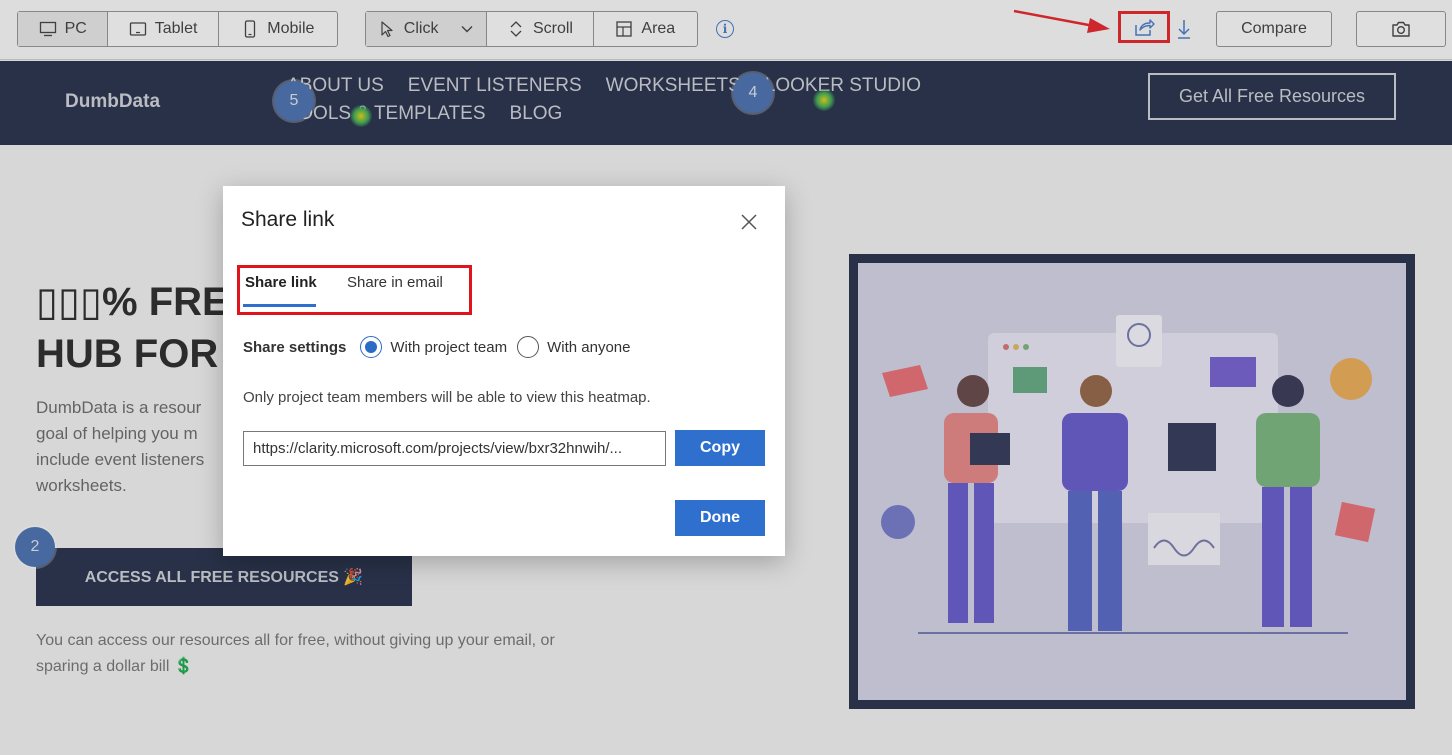  What do you see at coordinates (279, 305) in the screenshot?
I see `active-tab-underline` at bounding box center [279, 305].